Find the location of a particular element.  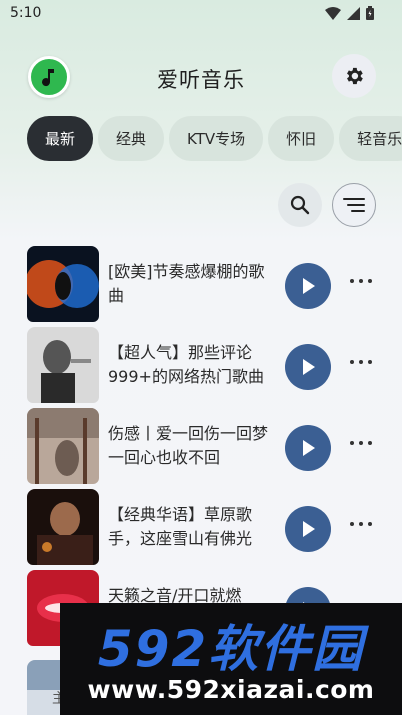

list-tools is located at coordinates (327, 205).